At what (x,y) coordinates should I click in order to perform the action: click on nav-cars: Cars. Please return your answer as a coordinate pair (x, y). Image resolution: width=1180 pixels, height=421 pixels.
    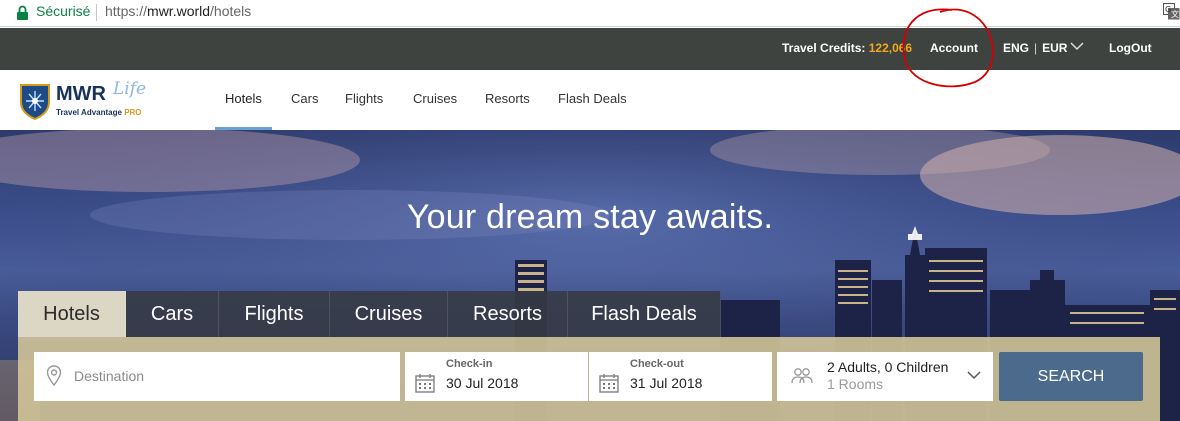
    Looking at the image, I should click on (304, 98).